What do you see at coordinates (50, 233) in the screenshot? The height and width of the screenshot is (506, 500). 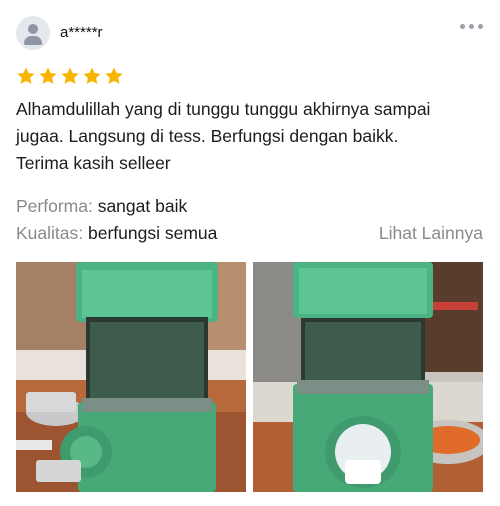 I see `attribute-key: Kualitas:` at bounding box center [50, 233].